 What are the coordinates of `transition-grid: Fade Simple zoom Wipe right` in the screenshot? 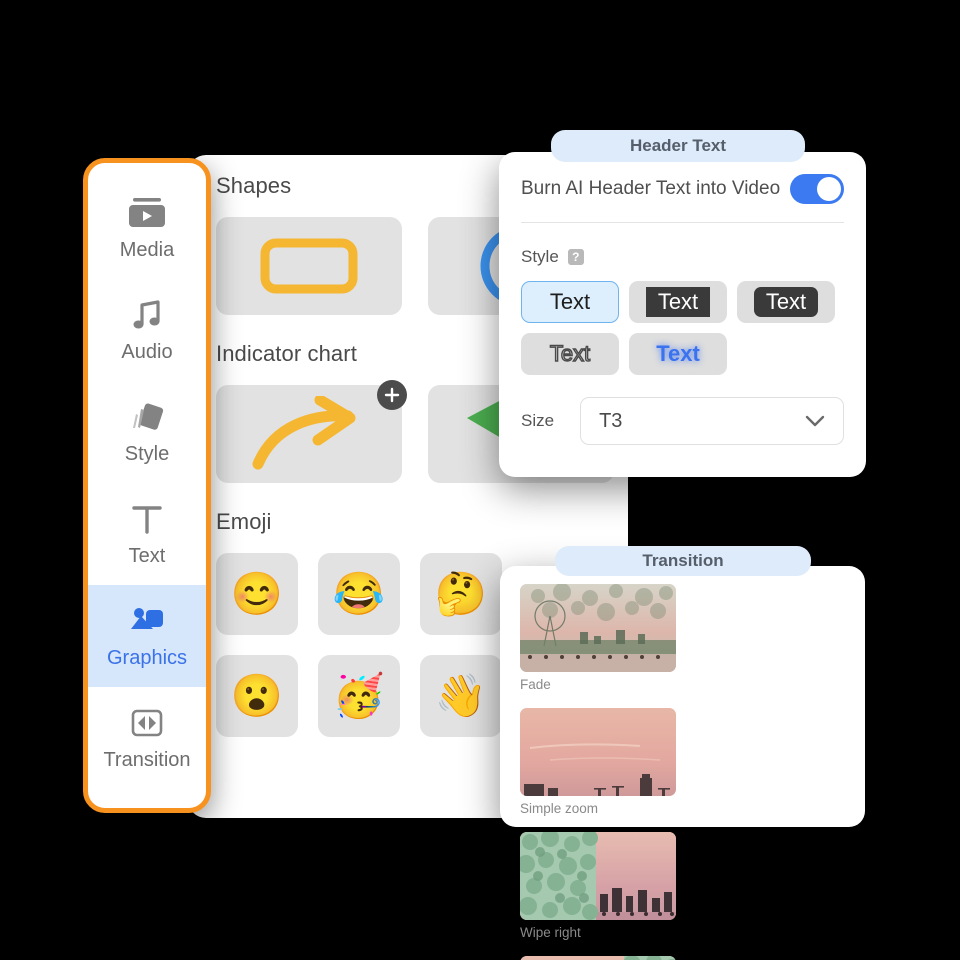 It's located at (682, 772).